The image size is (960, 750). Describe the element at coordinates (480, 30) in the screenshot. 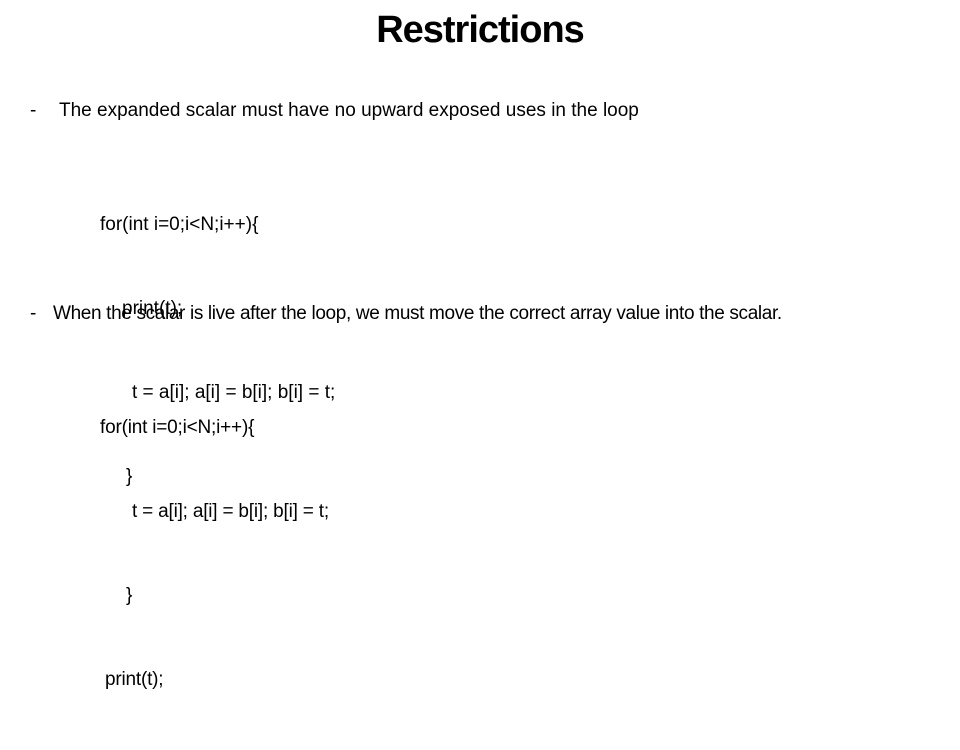

I see `slide-title: Restrictions` at that location.